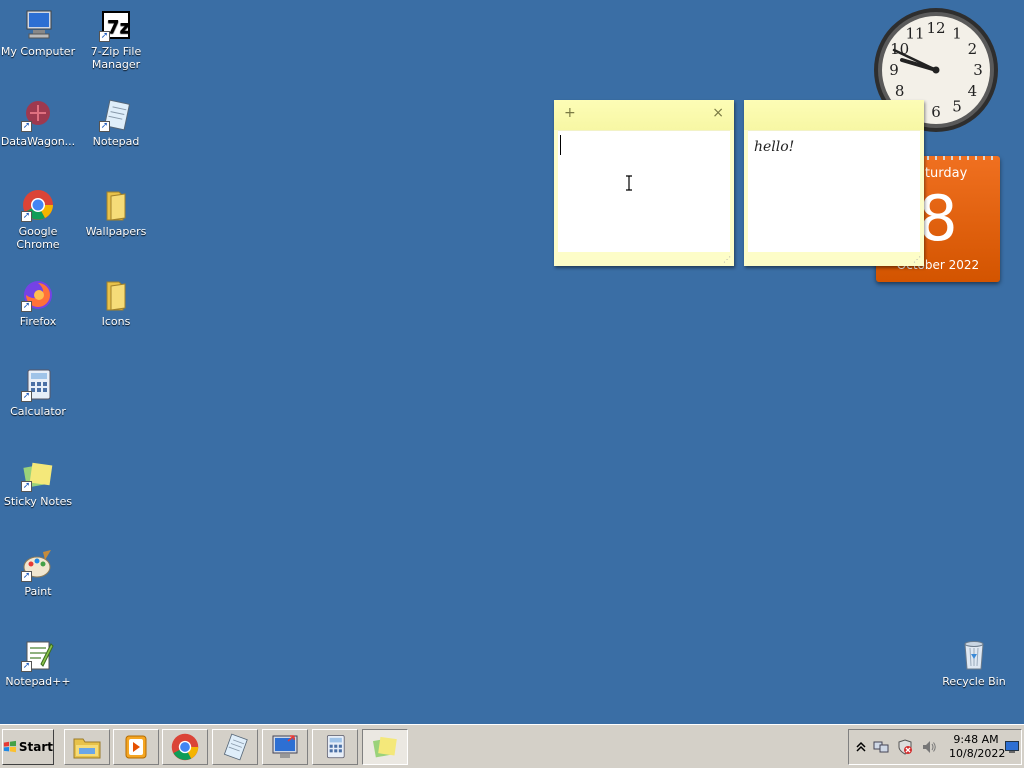 This screenshot has width=1024, height=768. What do you see at coordinates (834, 191) in the screenshot?
I see `sticky-note-text-area: hello!` at bounding box center [834, 191].